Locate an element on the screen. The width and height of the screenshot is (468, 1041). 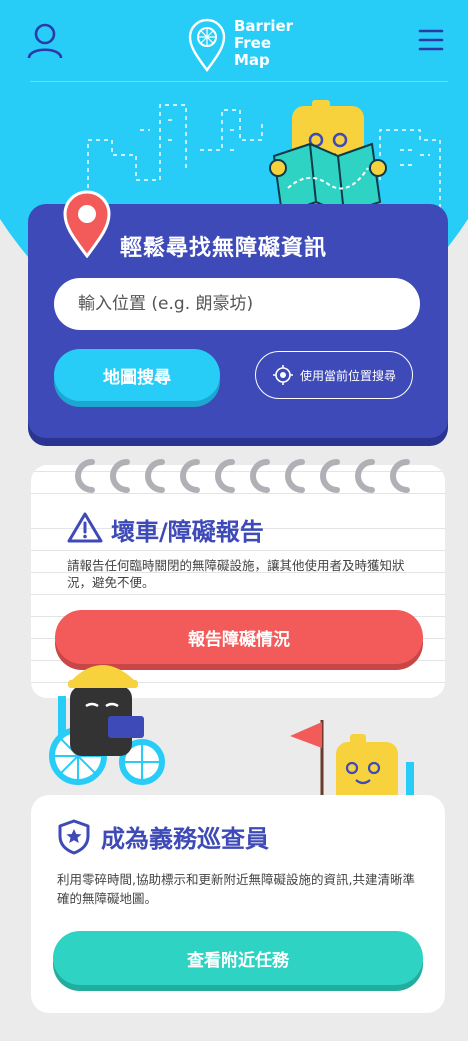
view-nearby-tasks-button: 查看附近任務 is located at coordinates (238, 958).